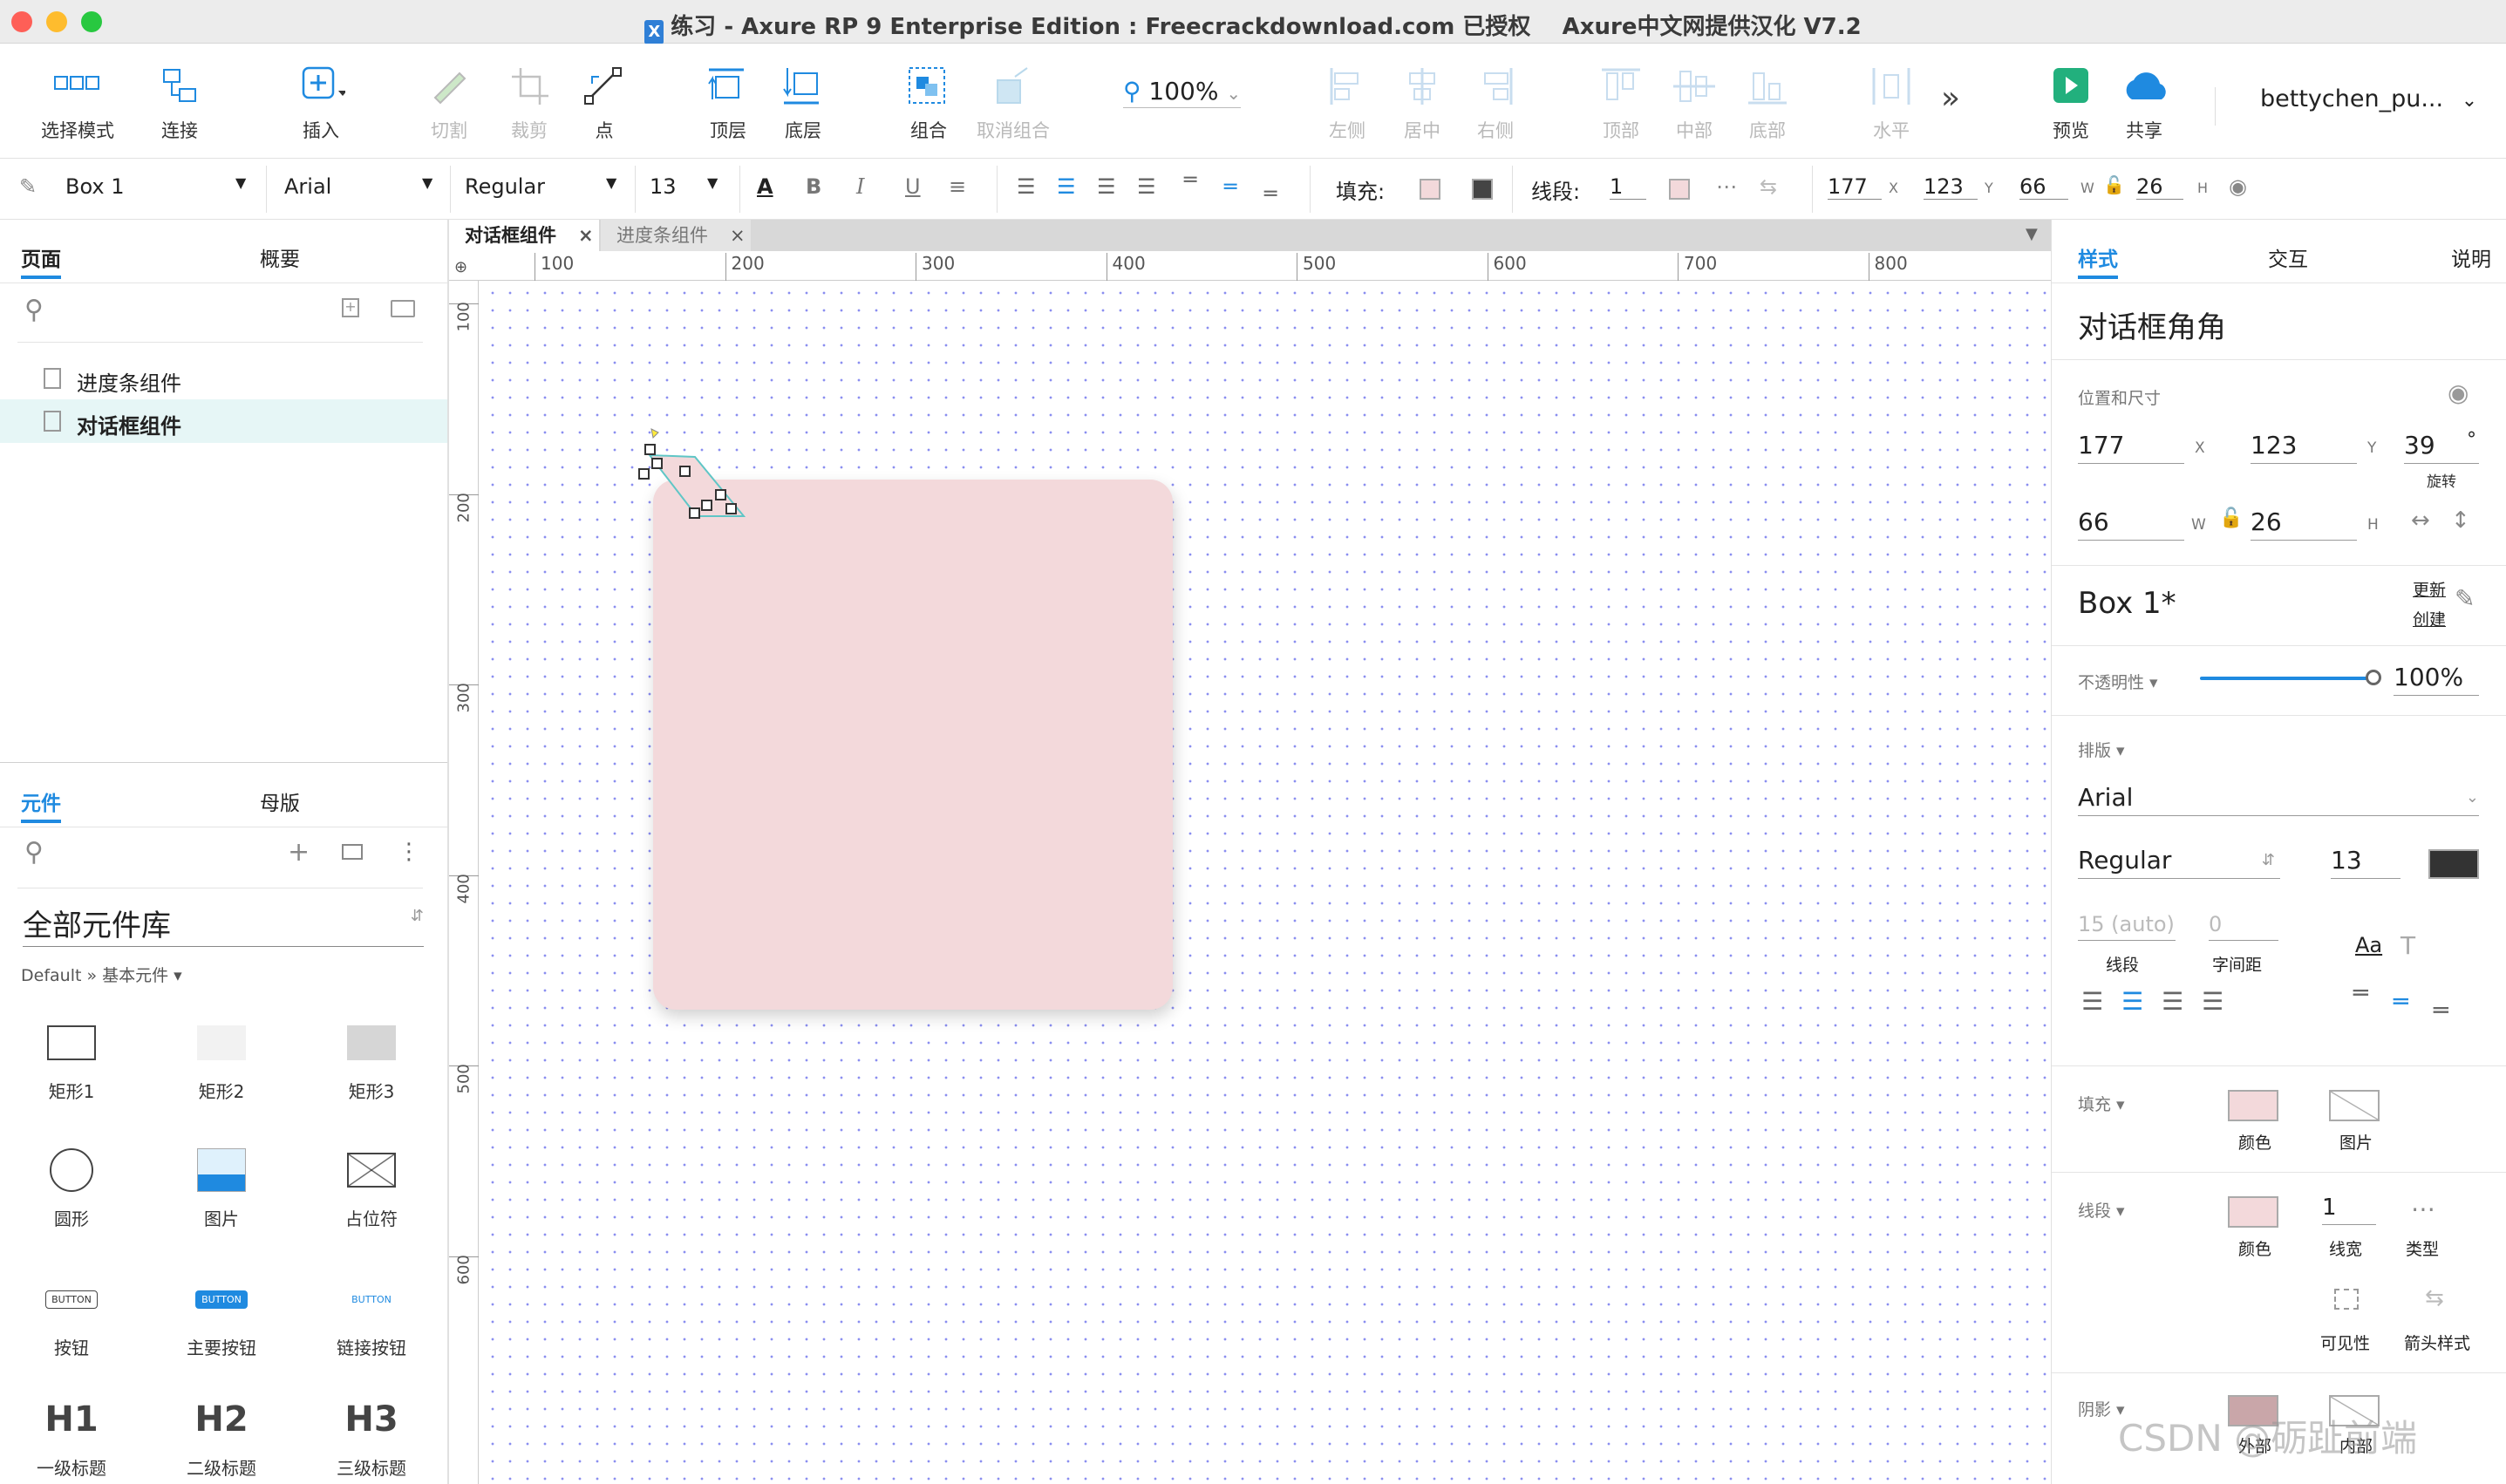 The image size is (2506, 1484). What do you see at coordinates (1679, 189) in the screenshot?
I see `line-color-swatch` at bounding box center [1679, 189].